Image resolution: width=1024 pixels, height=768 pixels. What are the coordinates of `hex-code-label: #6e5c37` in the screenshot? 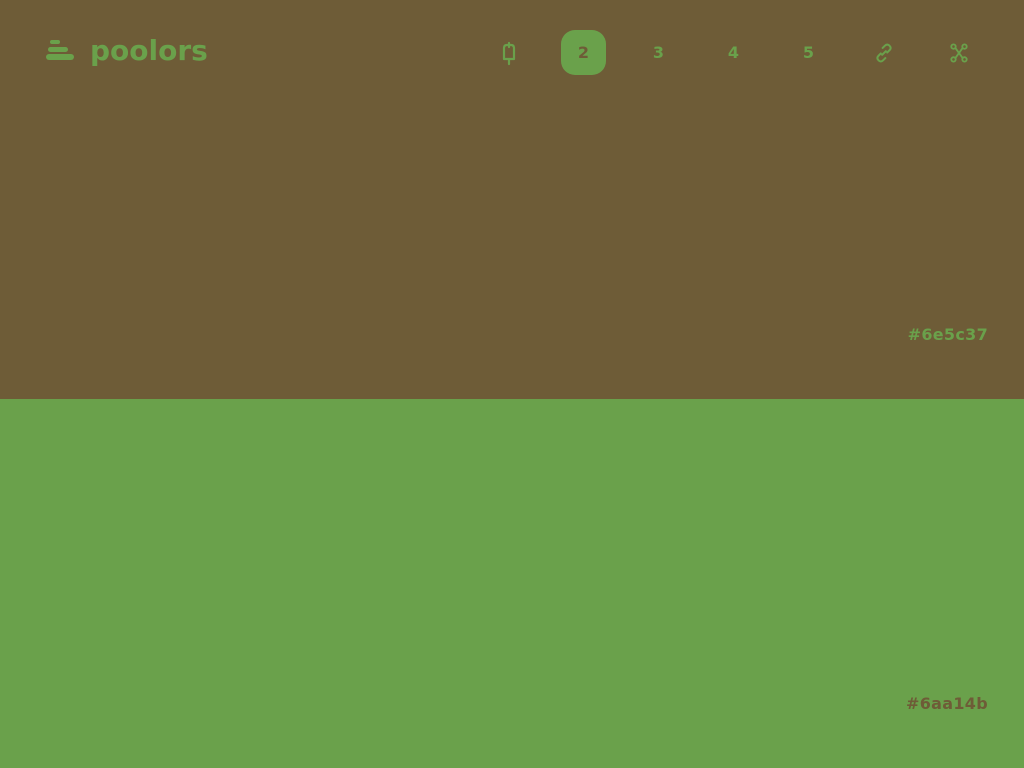 It's located at (948, 334).